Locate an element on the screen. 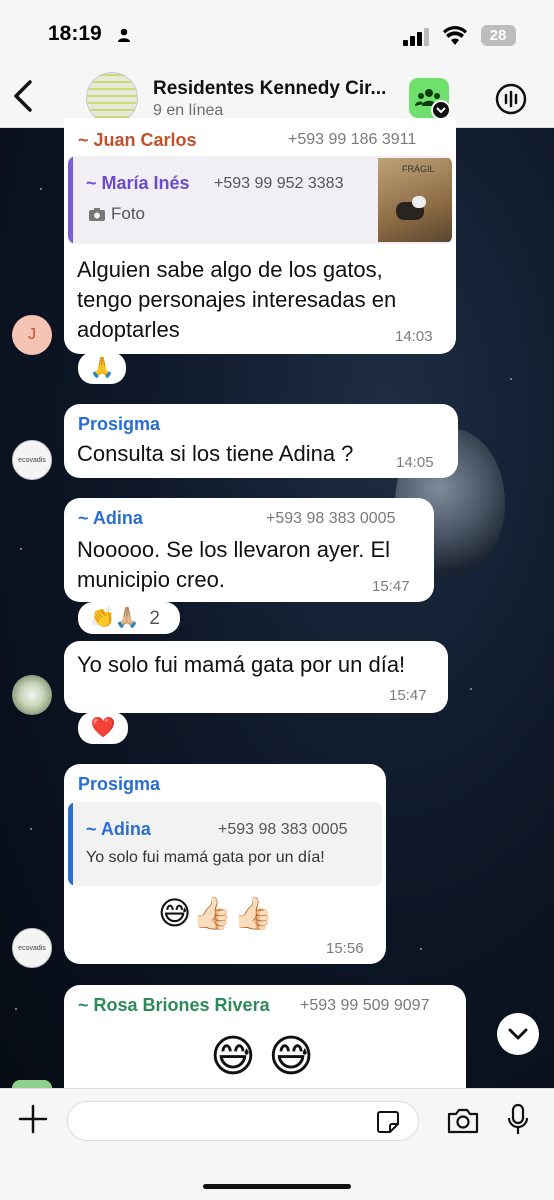 This screenshot has width=554, height=1200. scroll-to-bottom-button is located at coordinates (518, 1034).